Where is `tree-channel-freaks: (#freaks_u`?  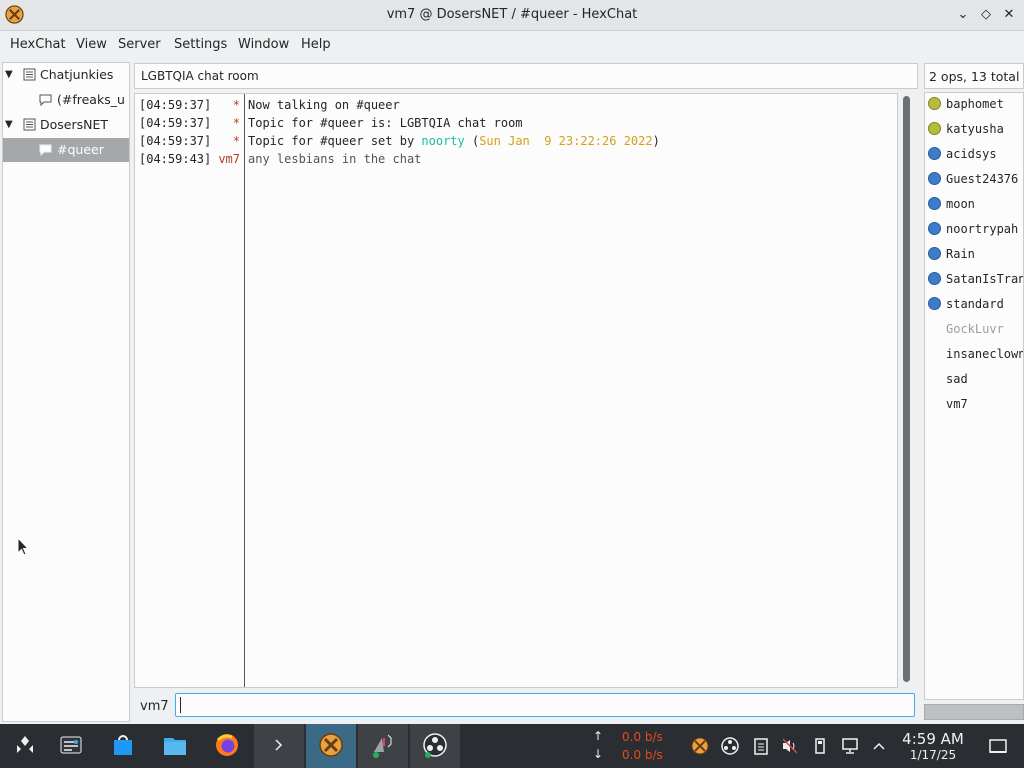
tree-channel-freaks: (#freaks_u is located at coordinates (66, 100).